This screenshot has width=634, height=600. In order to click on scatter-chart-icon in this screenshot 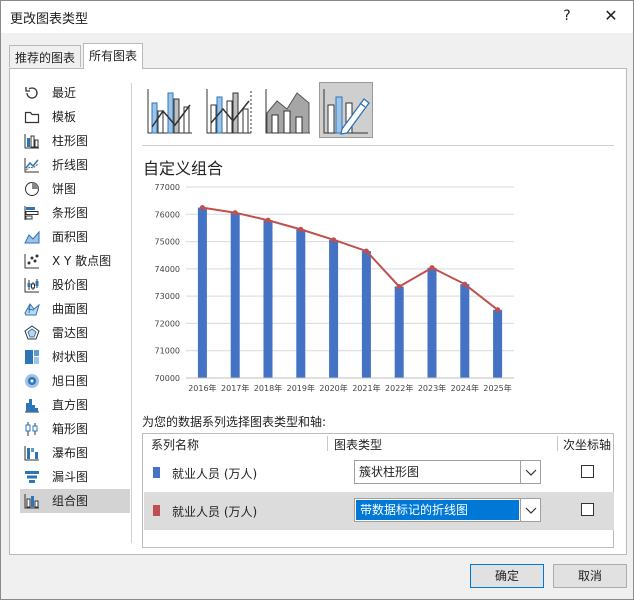, I will do `click(31, 261)`.